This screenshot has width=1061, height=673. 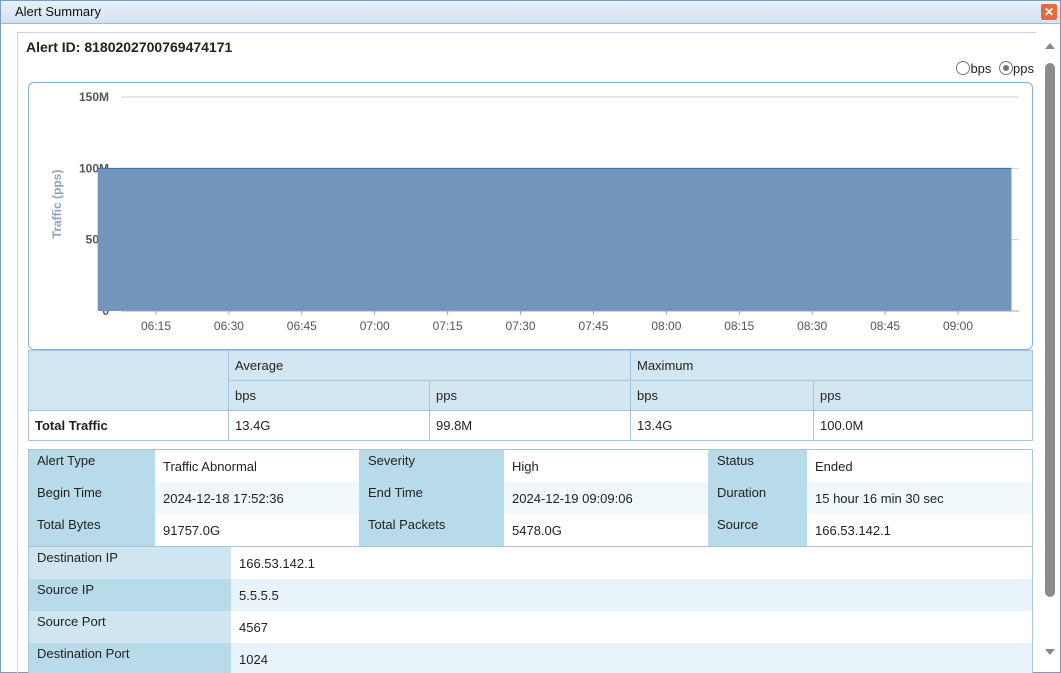 I want to click on y-axis-label: Traffic (pps), so click(x=57, y=204).